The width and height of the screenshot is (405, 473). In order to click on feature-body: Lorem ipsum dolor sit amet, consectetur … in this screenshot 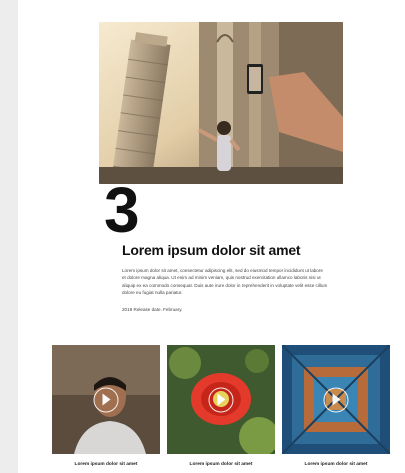, I will do `click(225, 282)`.